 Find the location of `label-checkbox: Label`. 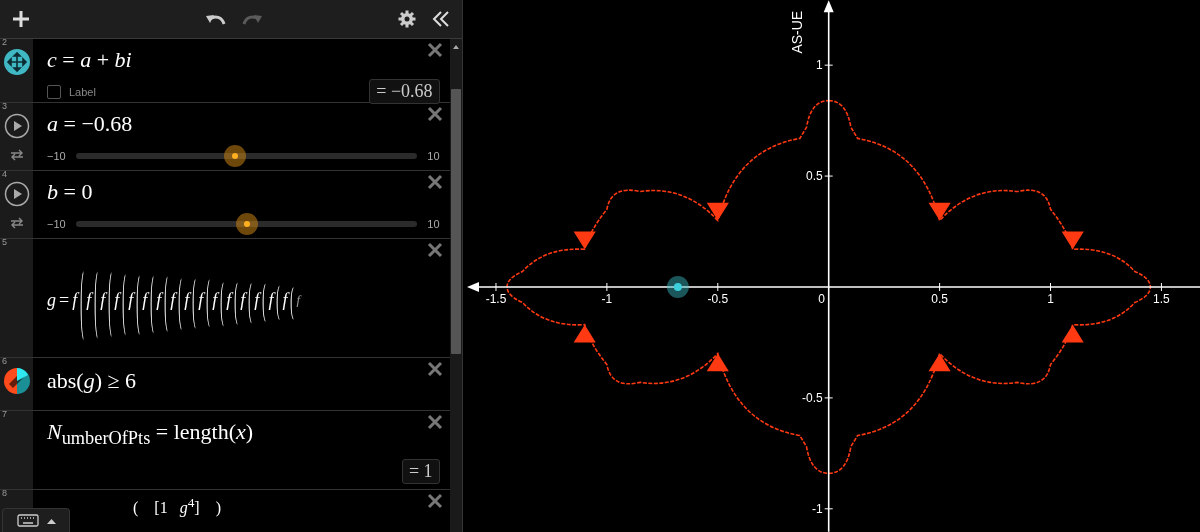

label-checkbox: Label is located at coordinates (71, 91).